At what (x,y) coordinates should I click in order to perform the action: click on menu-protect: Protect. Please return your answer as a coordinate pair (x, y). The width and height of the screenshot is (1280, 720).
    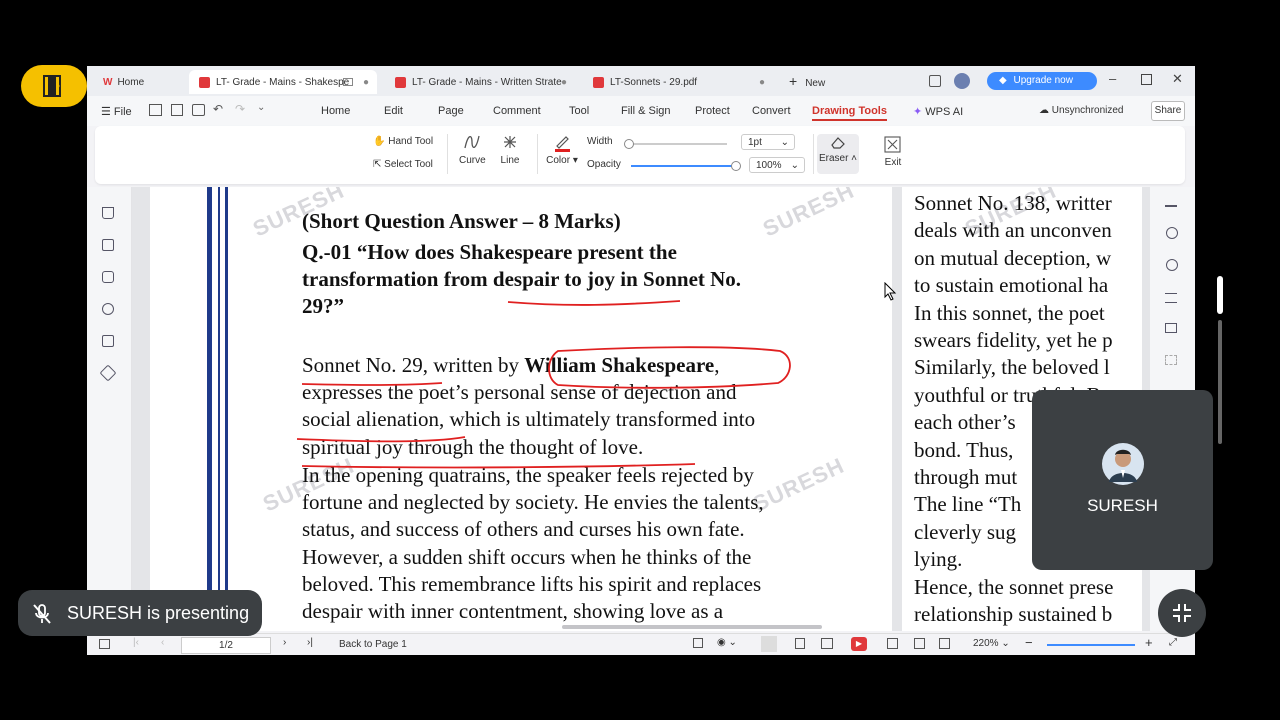
    Looking at the image, I should click on (712, 111).